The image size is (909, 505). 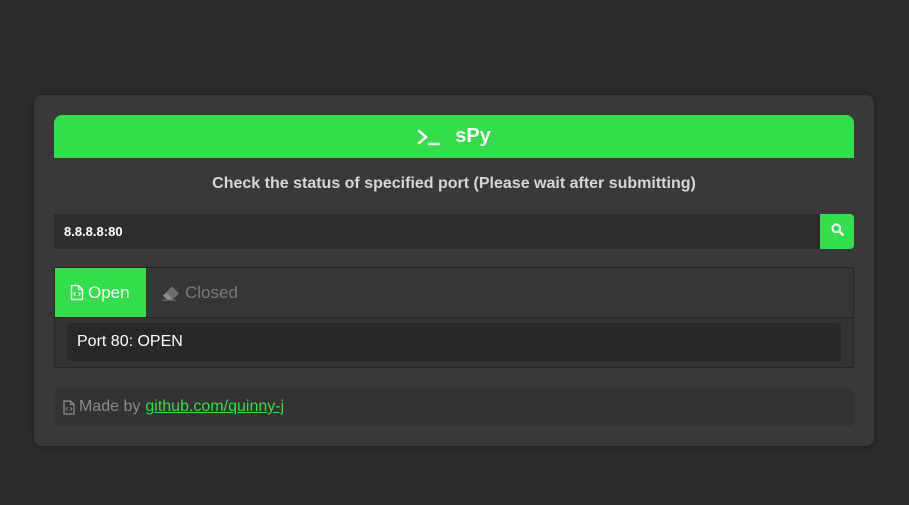 What do you see at coordinates (214, 407) in the screenshot?
I see `github-link: github.com/quinny-j` at bounding box center [214, 407].